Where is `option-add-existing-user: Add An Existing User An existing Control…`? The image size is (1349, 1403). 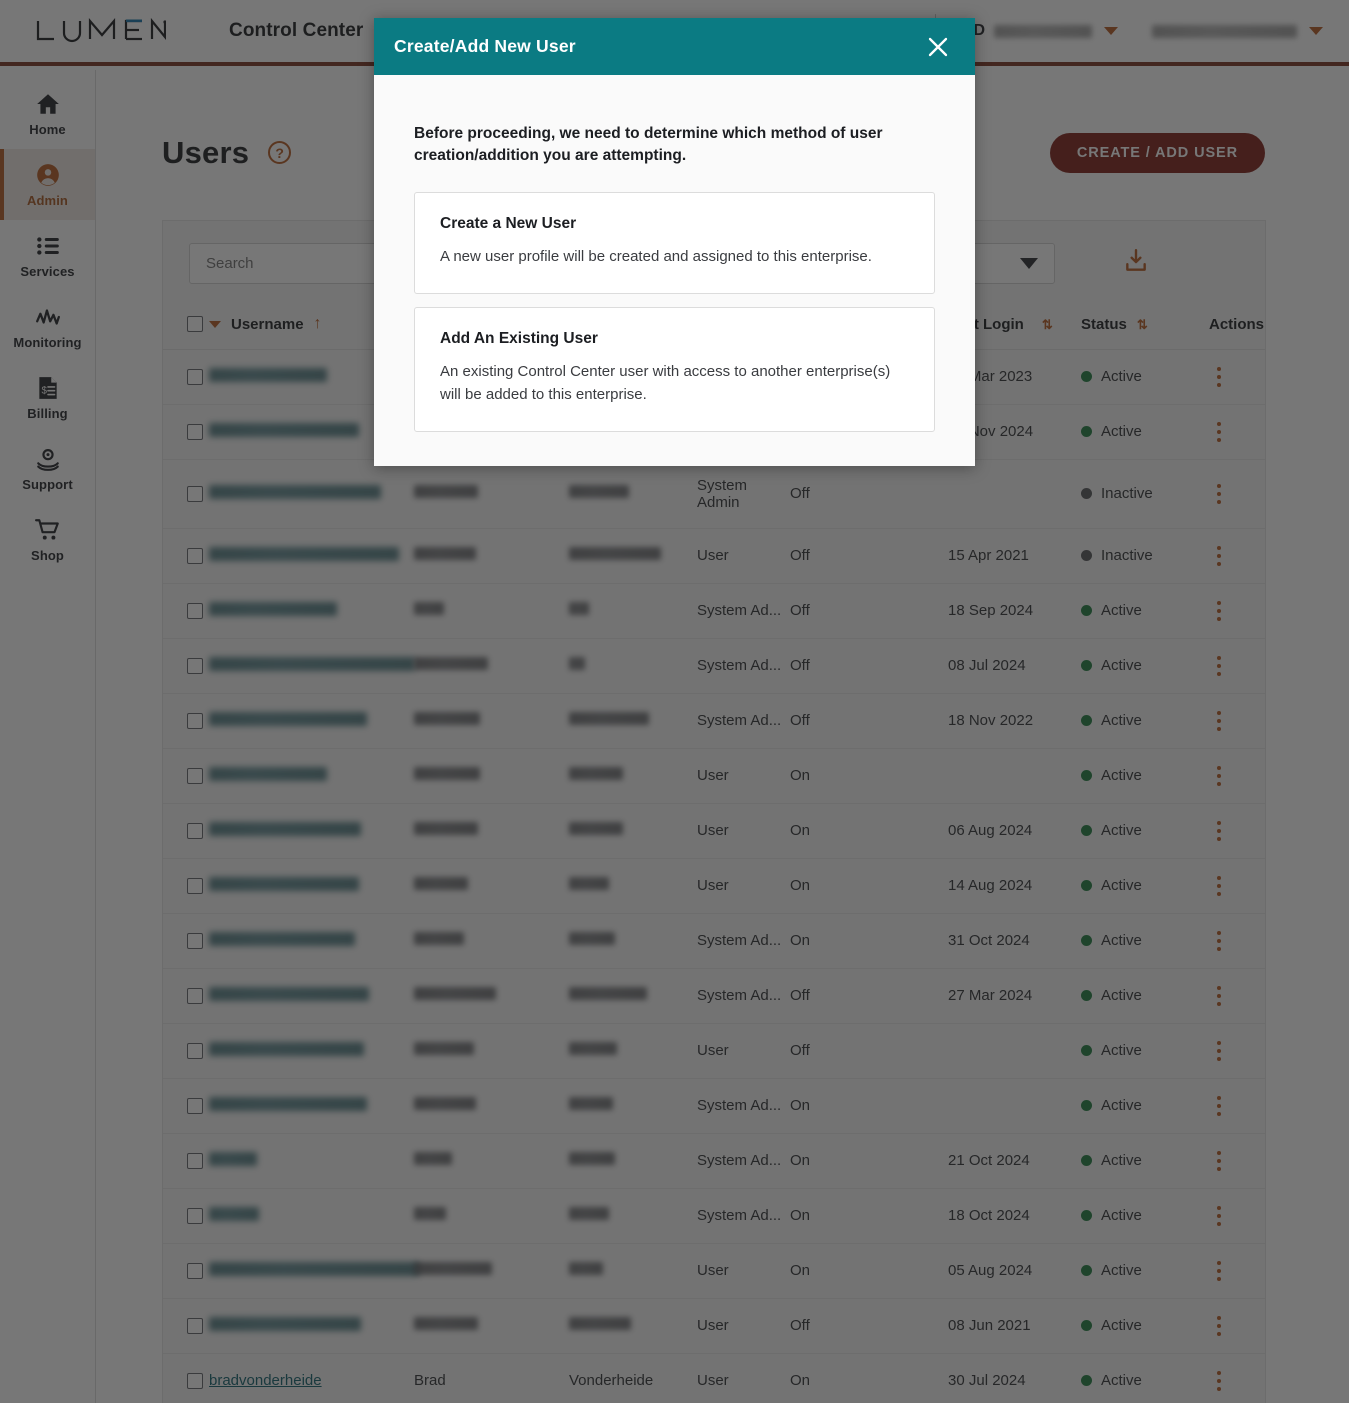
option-add-existing-user: Add An Existing User An existing Control… is located at coordinates (674, 369).